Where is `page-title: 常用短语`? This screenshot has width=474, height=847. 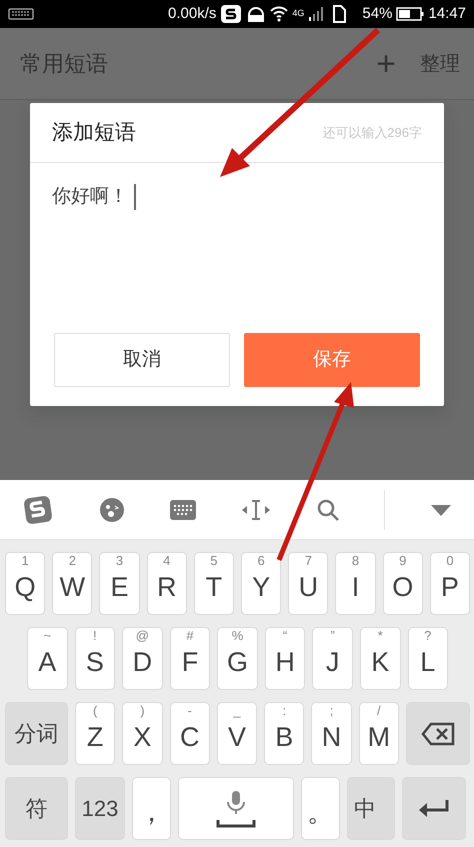
page-title: 常用短语 is located at coordinates (64, 64).